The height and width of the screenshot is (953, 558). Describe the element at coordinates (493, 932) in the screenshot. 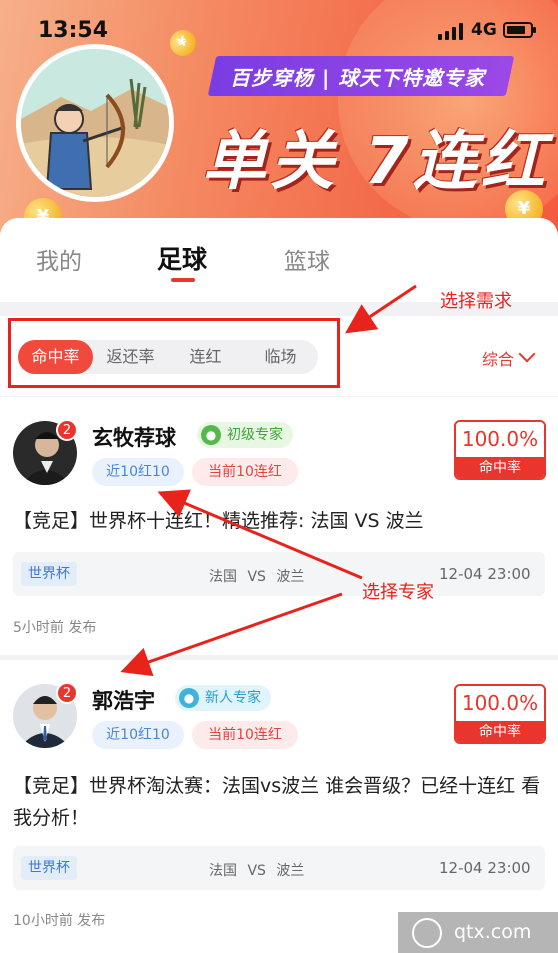

I see `watermark-text: qtx.com` at that location.